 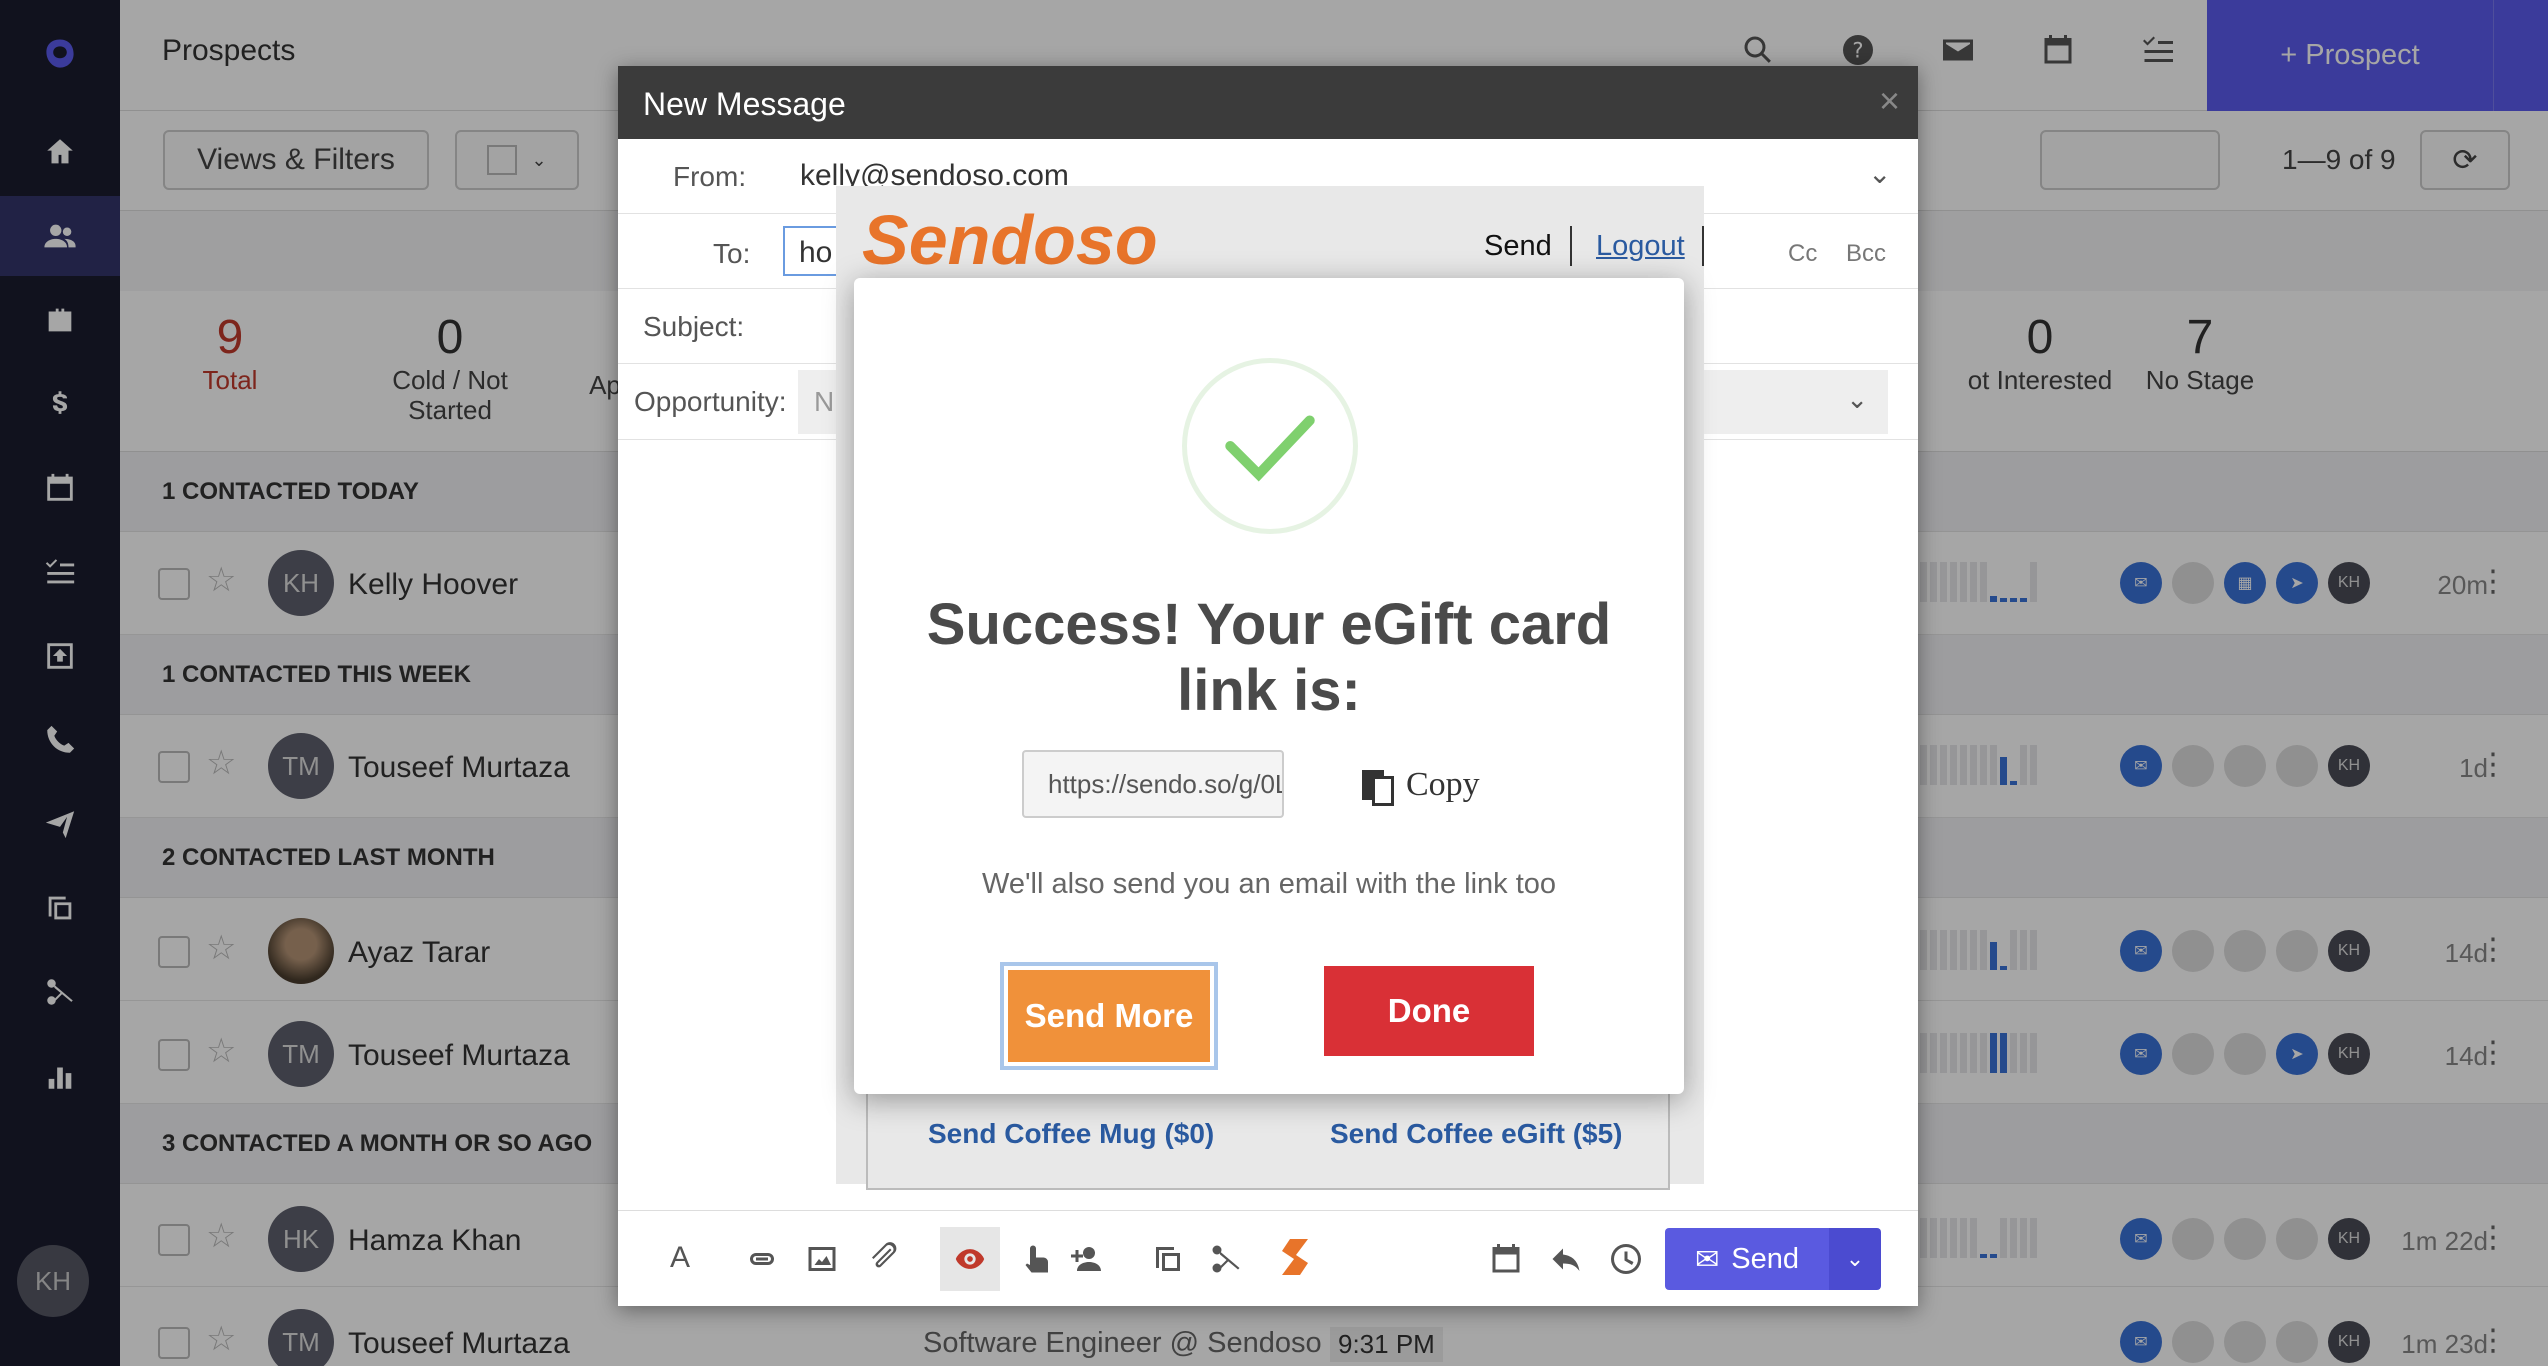 I want to click on sendoso-send-link: Send, so click(x=1518, y=246).